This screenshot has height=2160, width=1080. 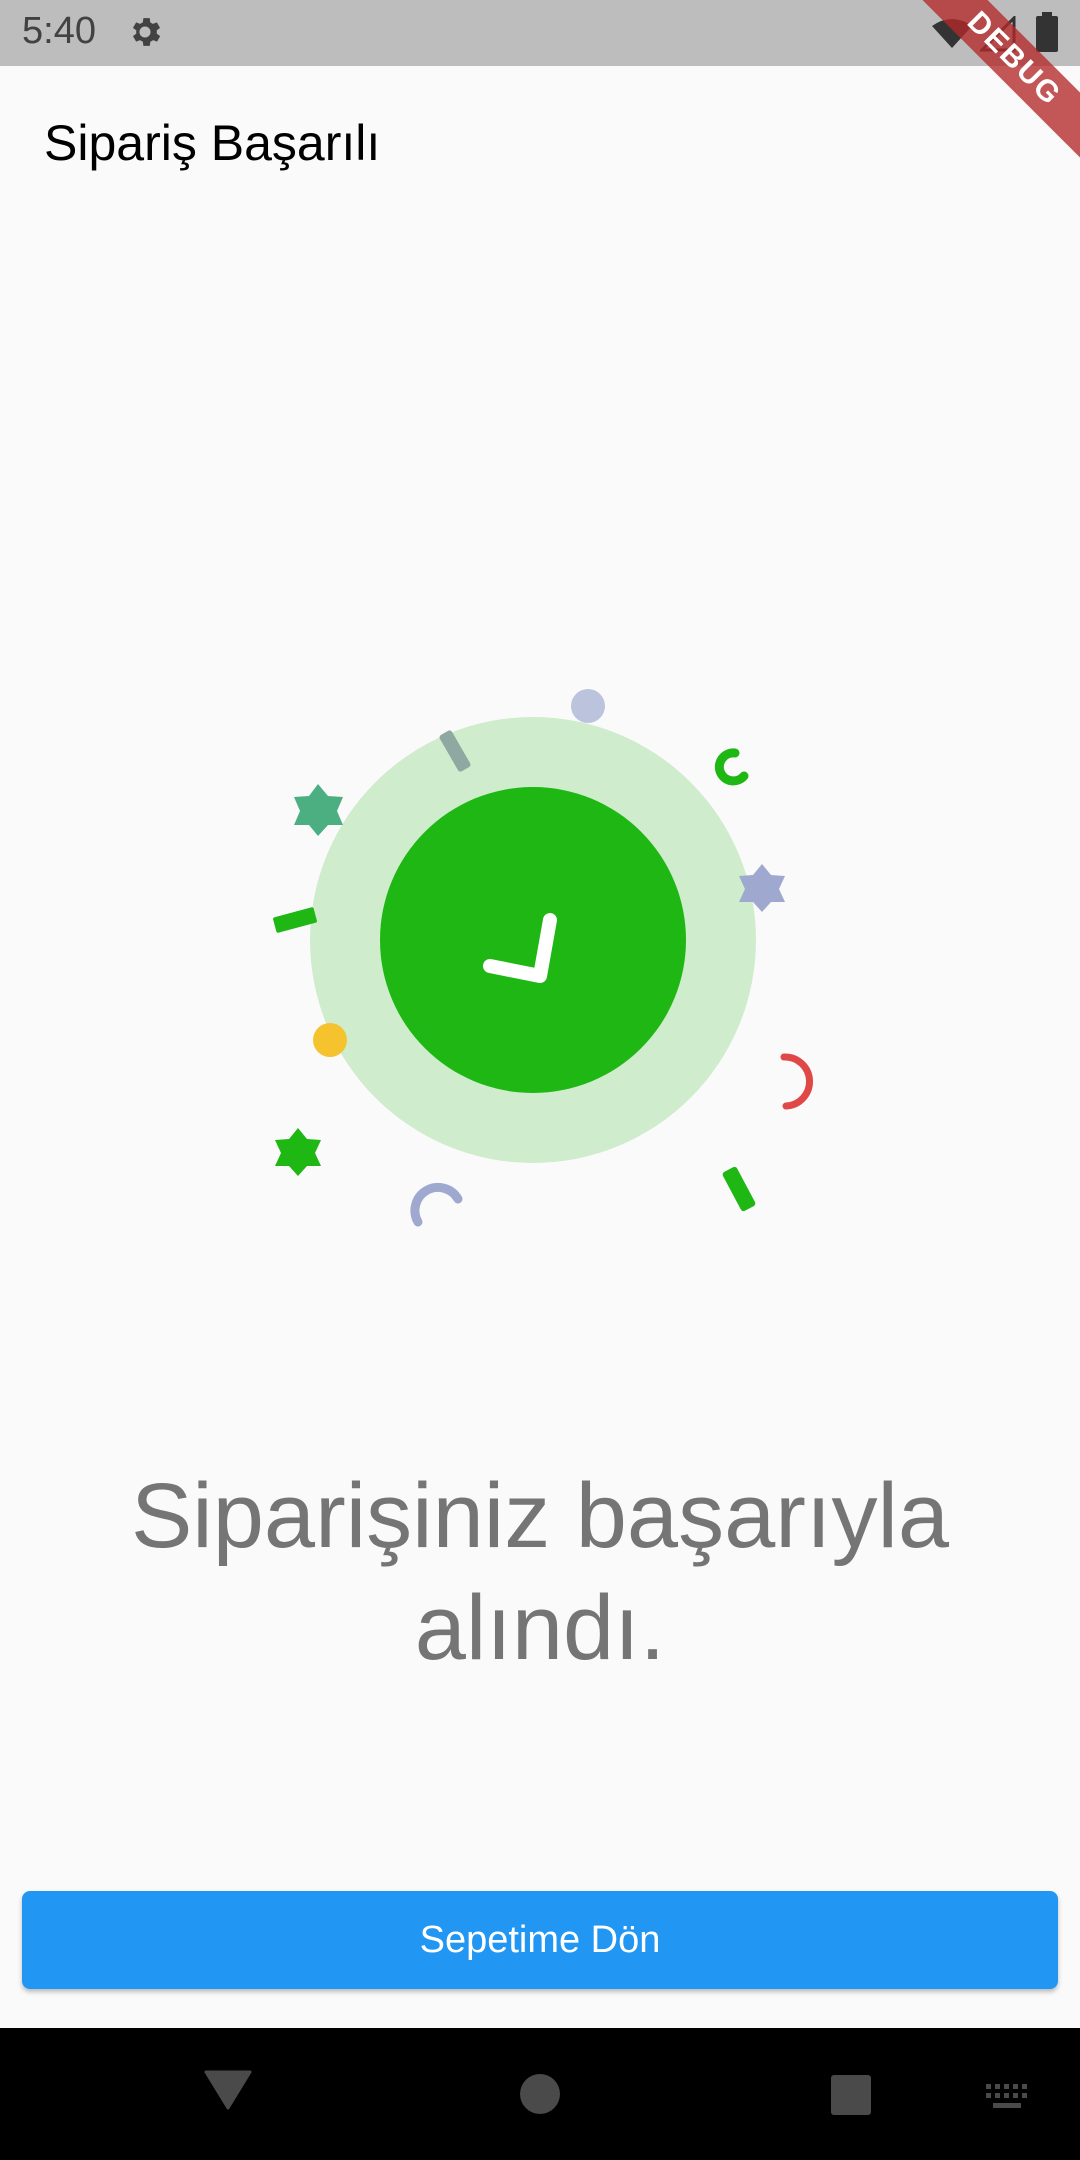 I want to click on app-bar: Sipariş Başarılı, so click(x=540, y=143).